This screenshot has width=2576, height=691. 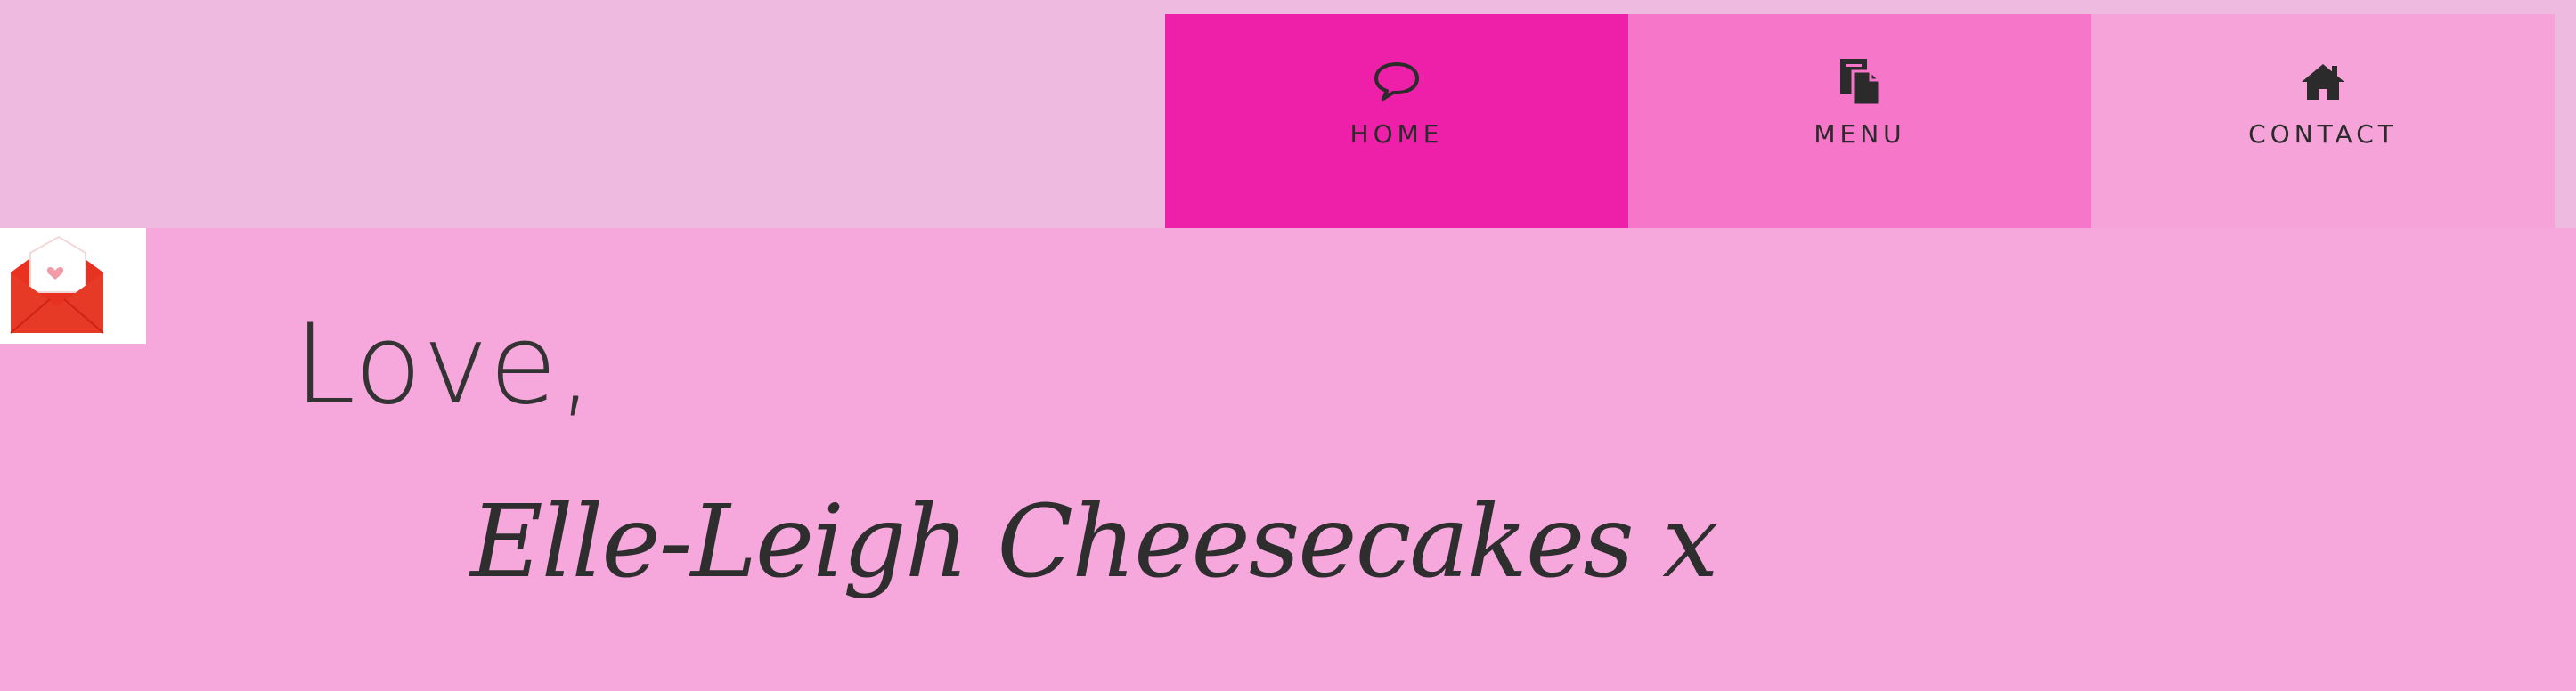 I want to click on nav-item-contact: CONTACT, so click(x=2323, y=121).